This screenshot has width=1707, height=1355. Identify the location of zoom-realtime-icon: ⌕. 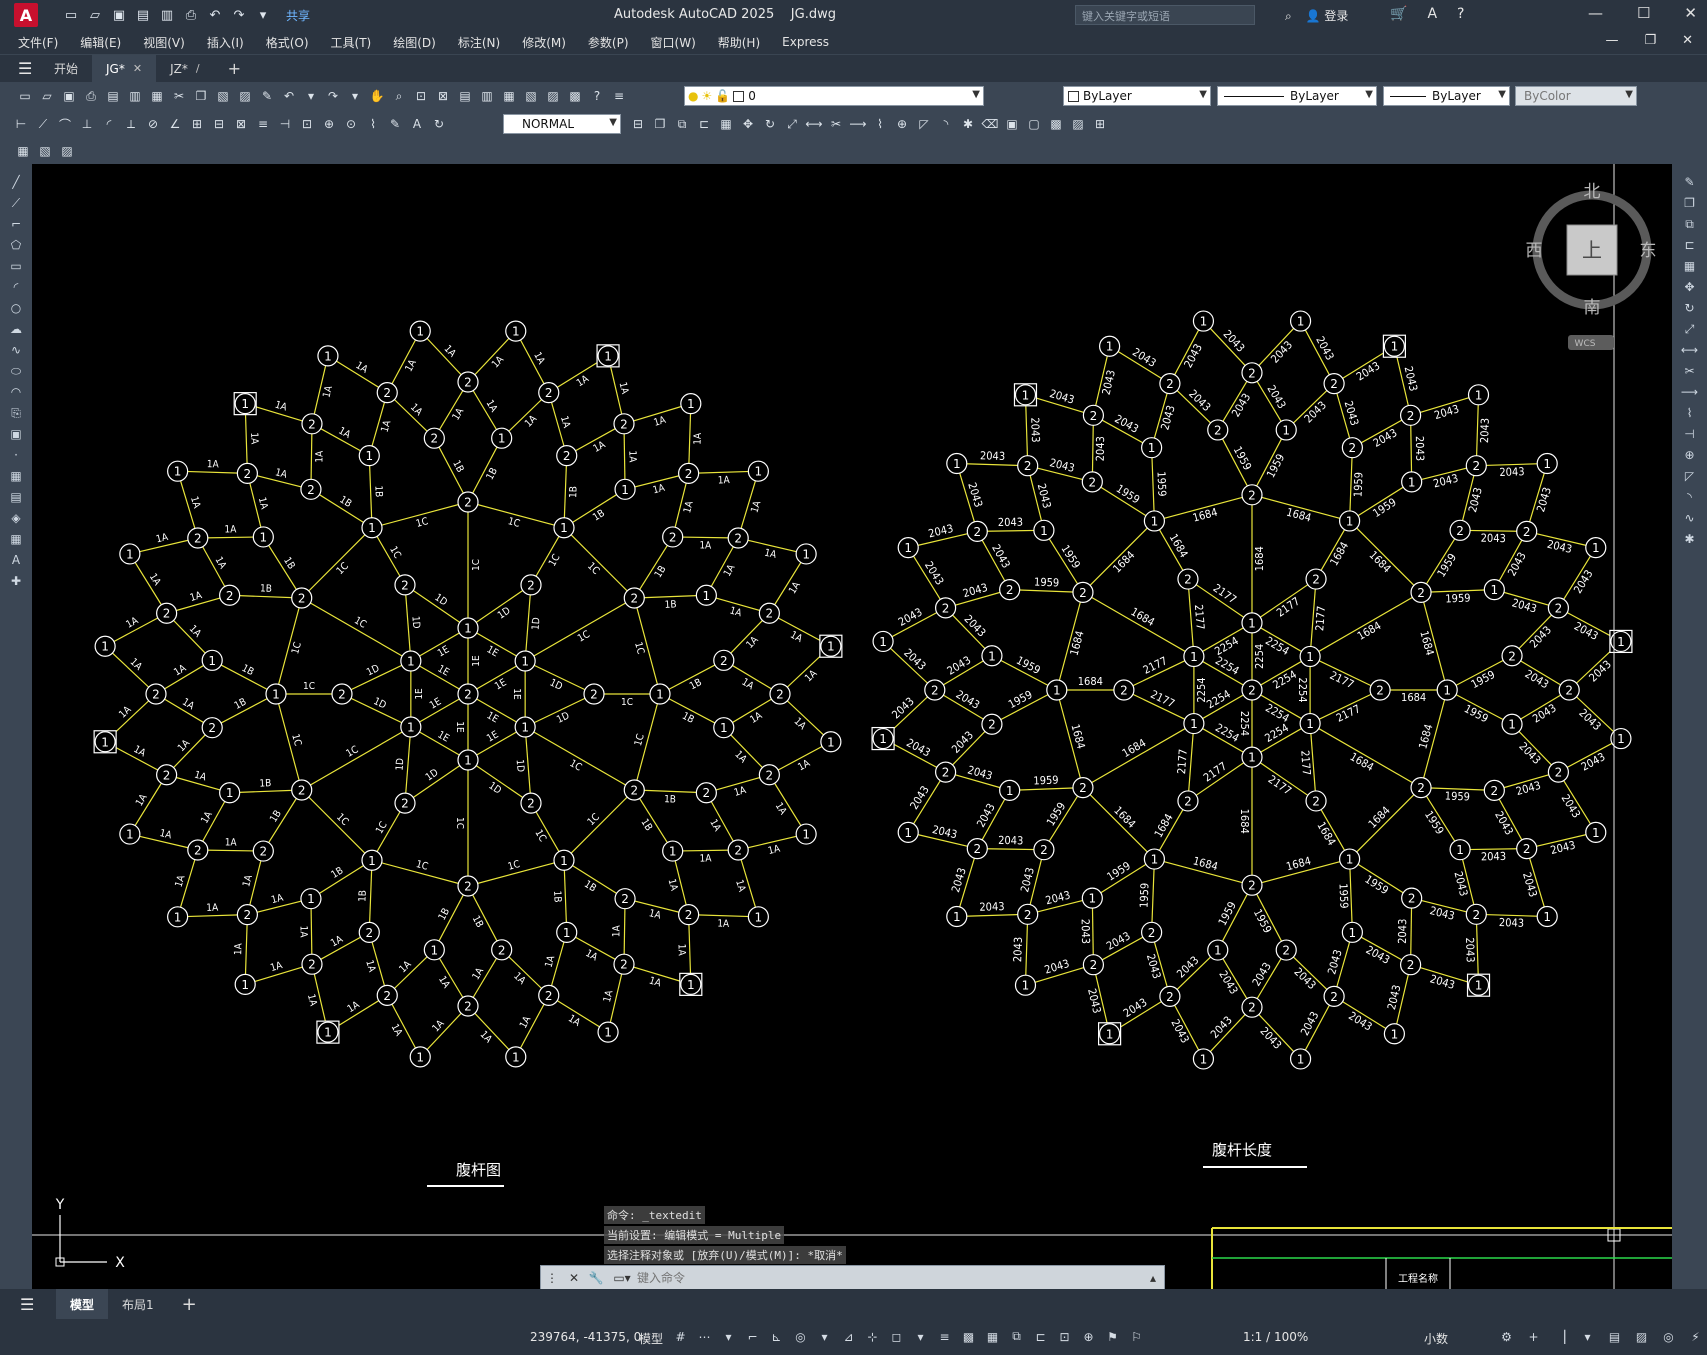
(399, 96).